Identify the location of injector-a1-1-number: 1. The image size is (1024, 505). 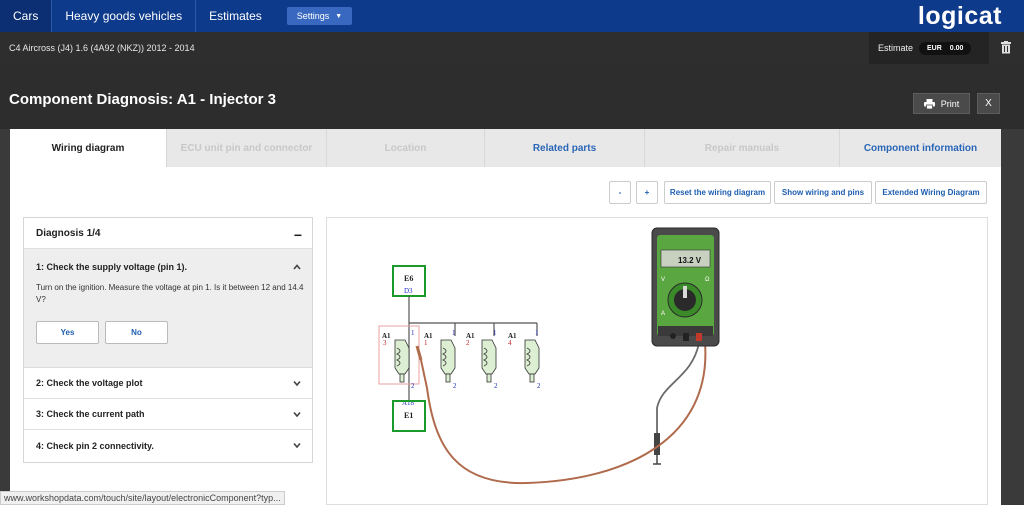
(426, 343).